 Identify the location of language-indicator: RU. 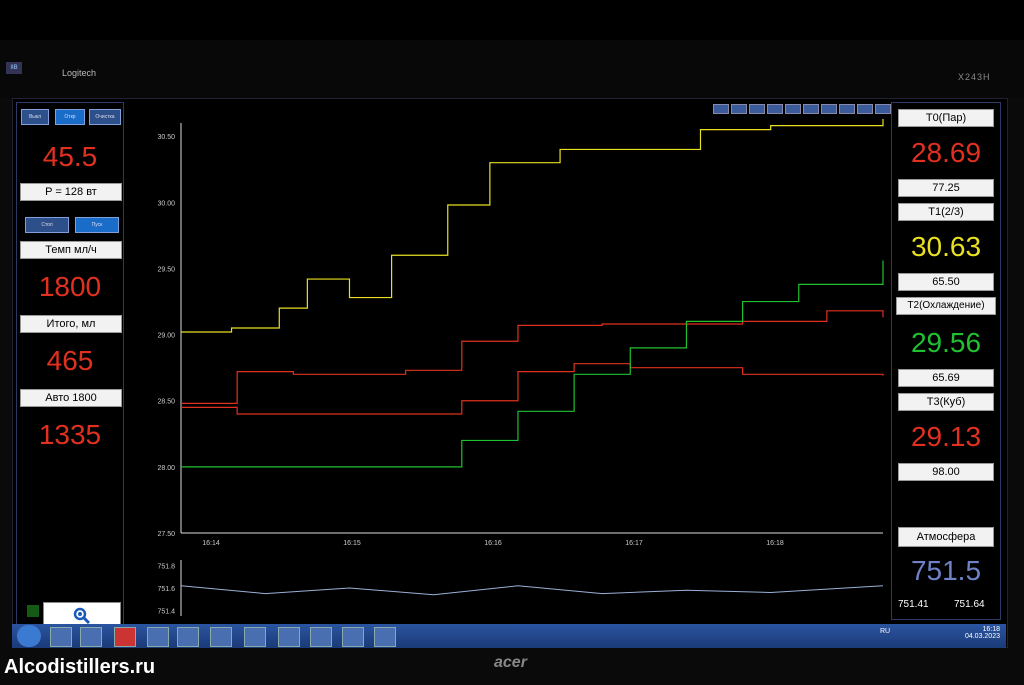
(885, 631).